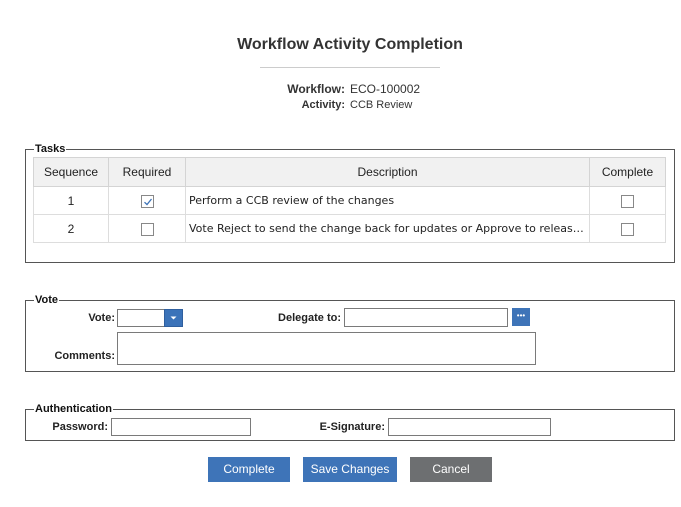 This screenshot has width=681, height=507. Describe the element at coordinates (387, 172) in the screenshot. I see `column-header-description: Description` at that location.